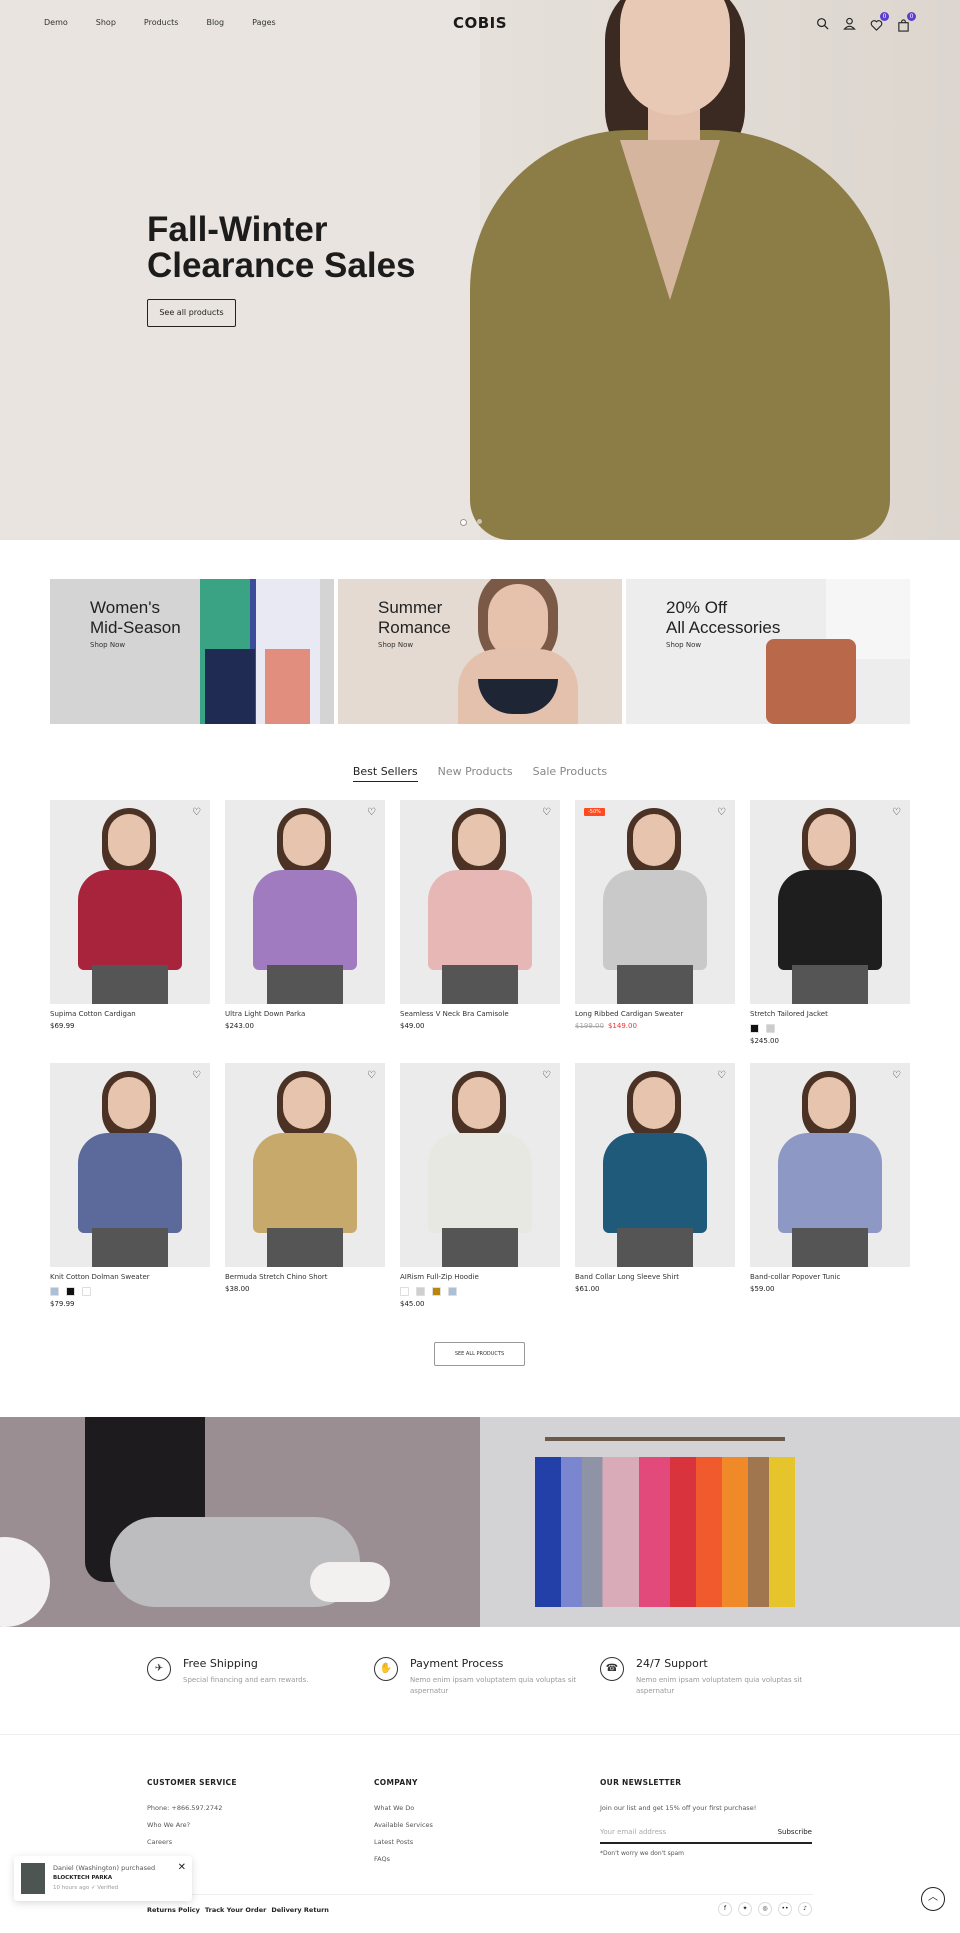 The width and height of the screenshot is (960, 1933). I want to click on see-all-products-button: See all products, so click(191, 313).